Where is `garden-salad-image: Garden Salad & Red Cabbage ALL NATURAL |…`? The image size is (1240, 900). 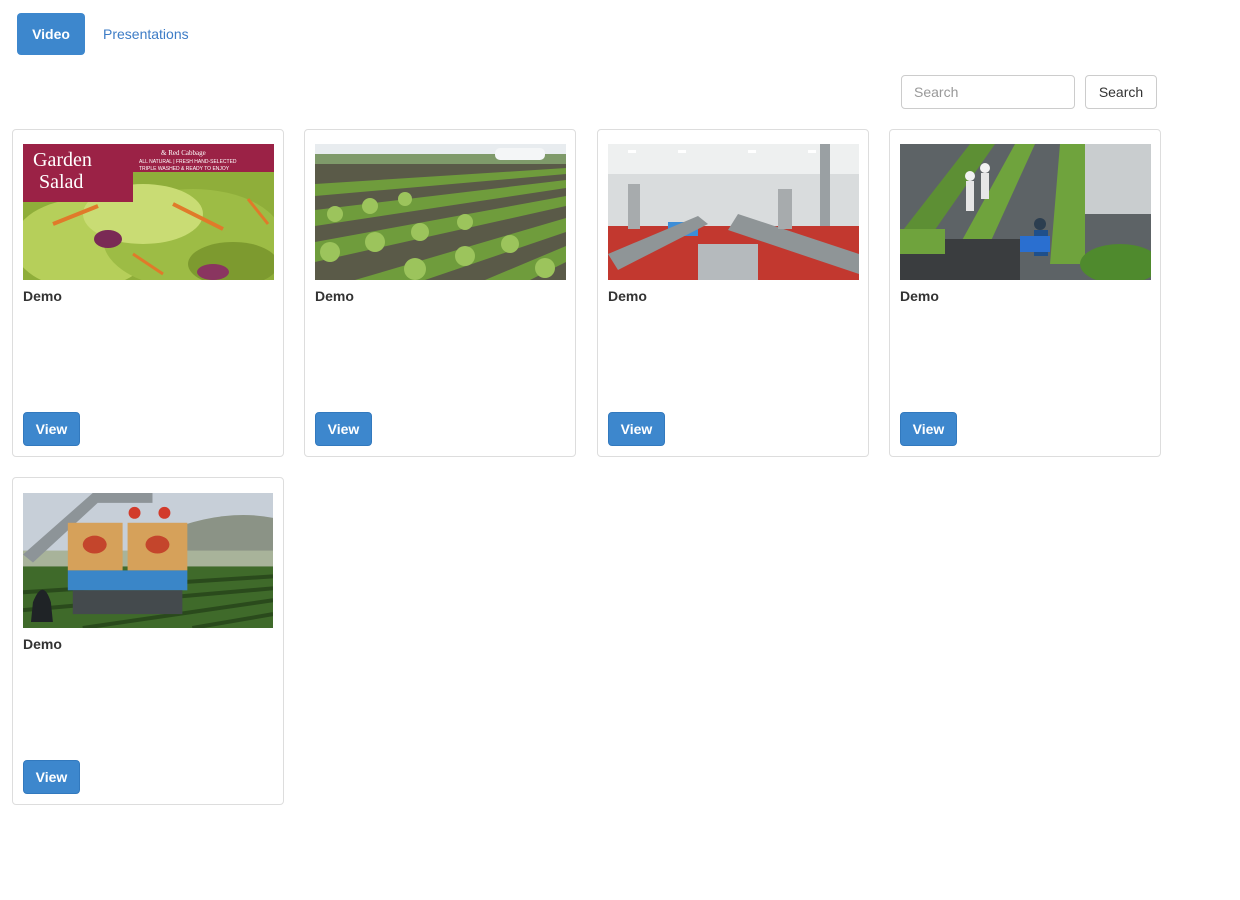
garden-salad-image: Garden Salad & Red Cabbage ALL NATURAL |… is located at coordinates (148, 212).